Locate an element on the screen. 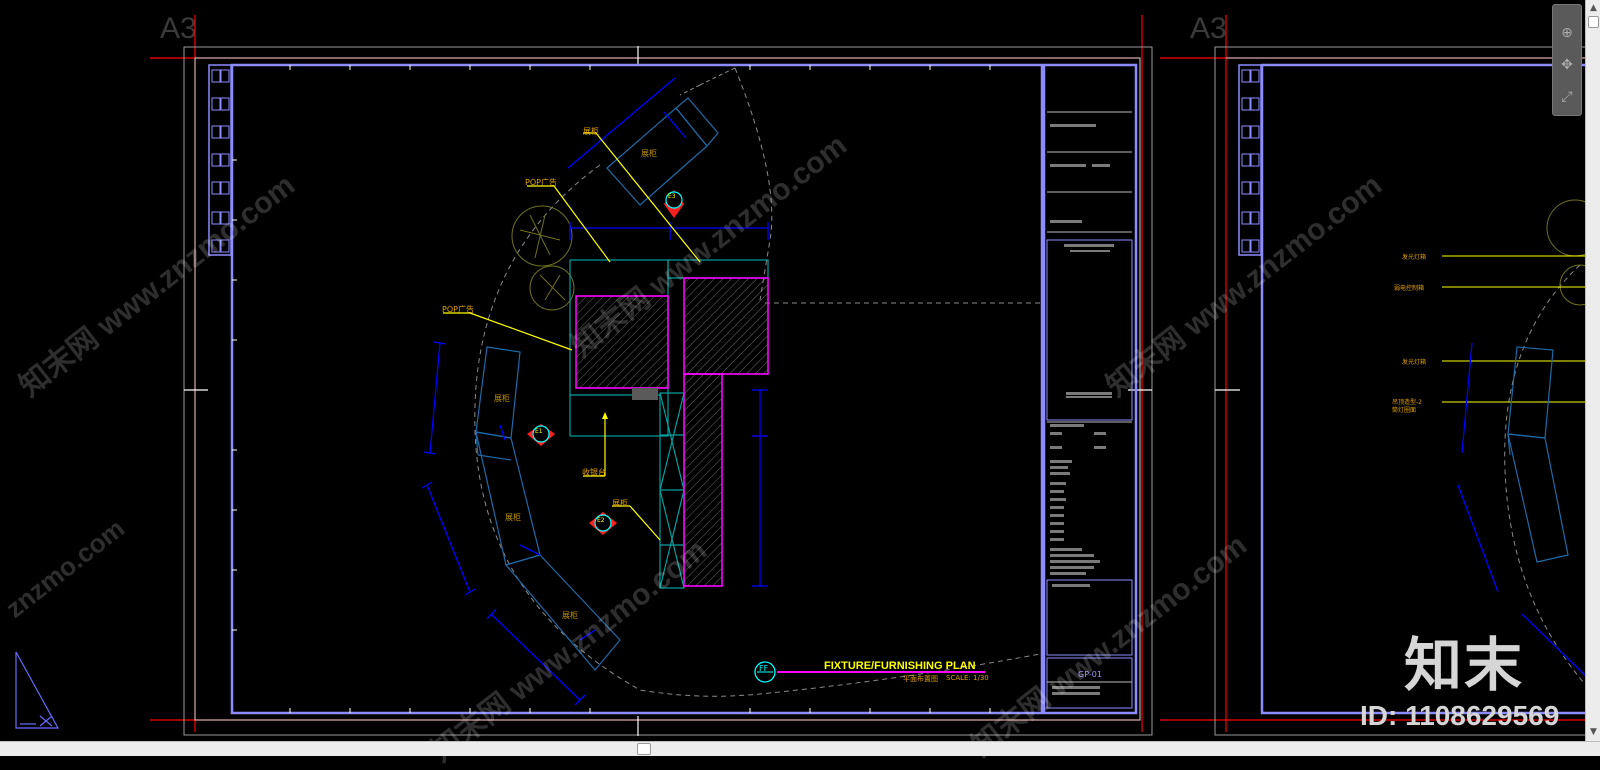  pan-icon: ✥ is located at coordinates (1567, 65).